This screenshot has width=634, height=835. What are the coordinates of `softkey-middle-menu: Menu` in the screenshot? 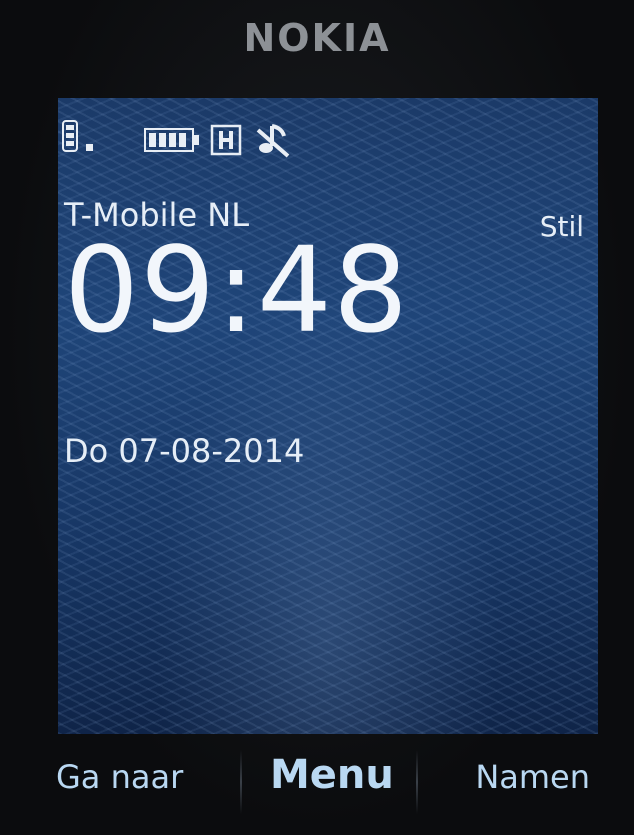 It's located at (332, 775).